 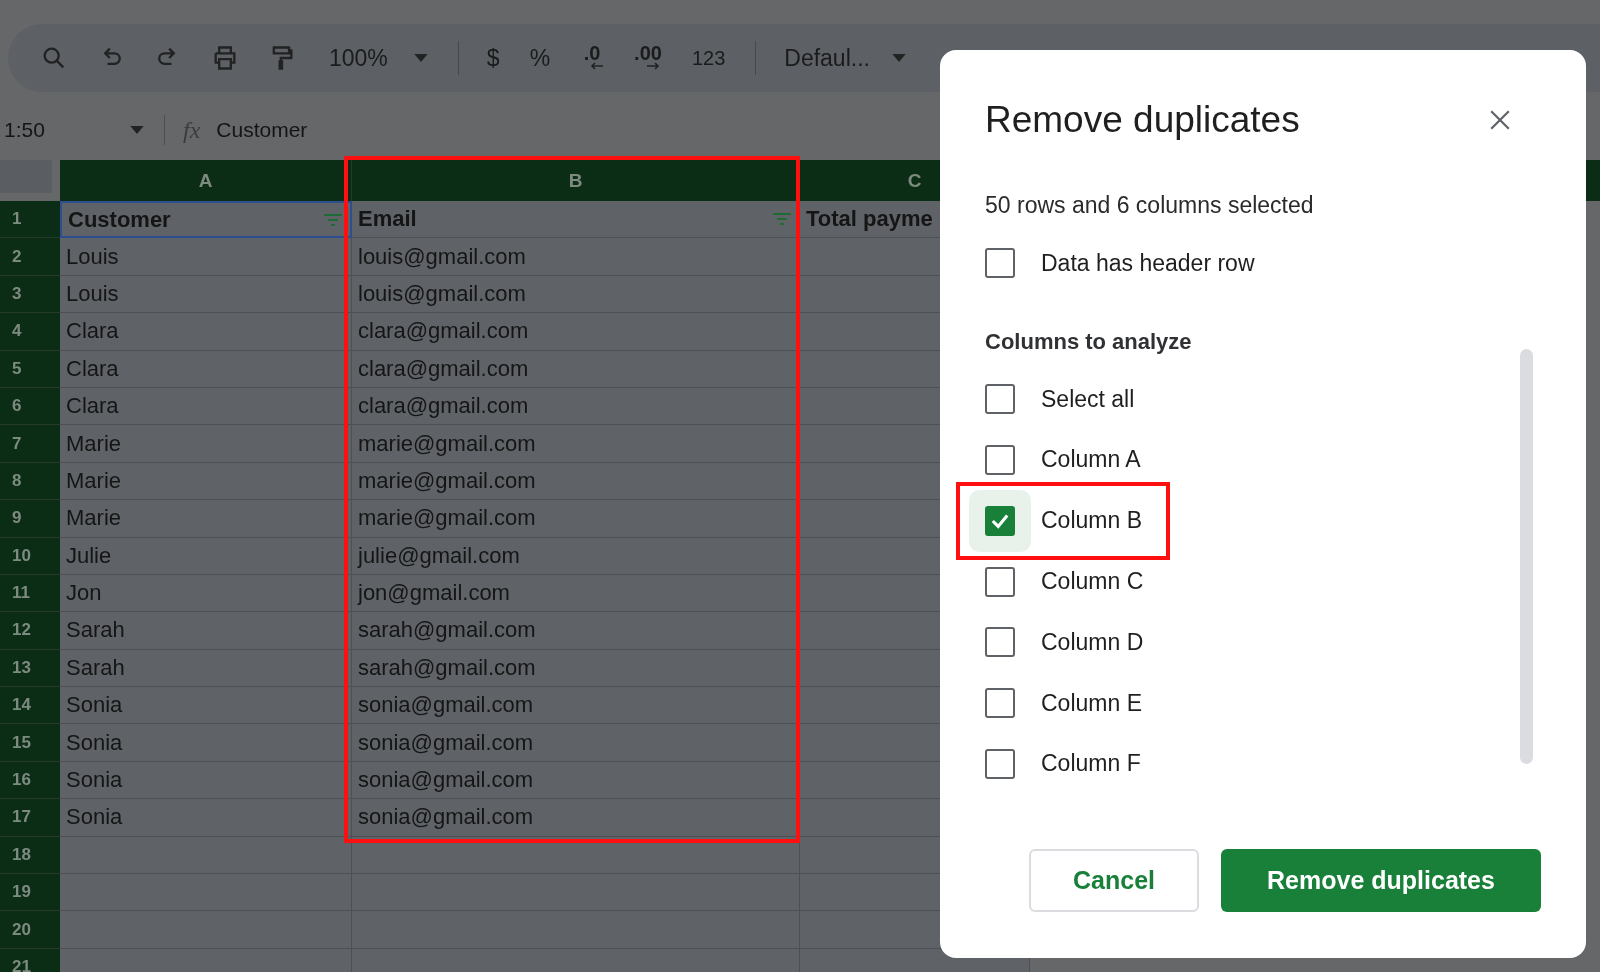 I want to click on dialog-title: Remove duplicates, so click(x=1142, y=120).